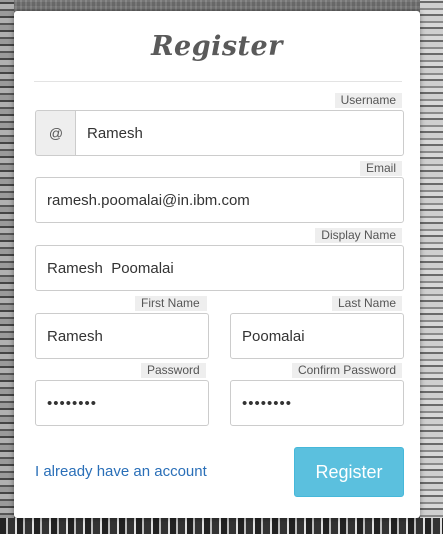 The image size is (443, 534). What do you see at coordinates (366, 303) in the screenshot?
I see `last-name-label: Last Name` at bounding box center [366, 303].